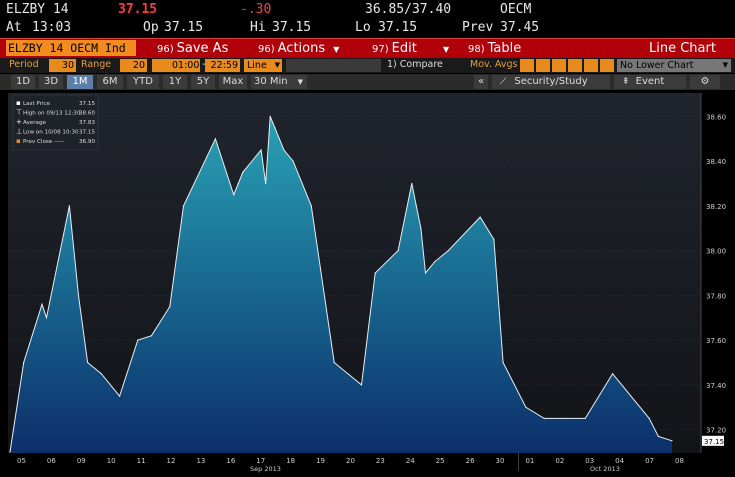 Image resolution: width=735 pixels, height=477 pixels. What do you see at coordinates (298, 48) in the screenshot?
I see `actions-menu: 96) Actions ▼` at bounding box center [298, 48].